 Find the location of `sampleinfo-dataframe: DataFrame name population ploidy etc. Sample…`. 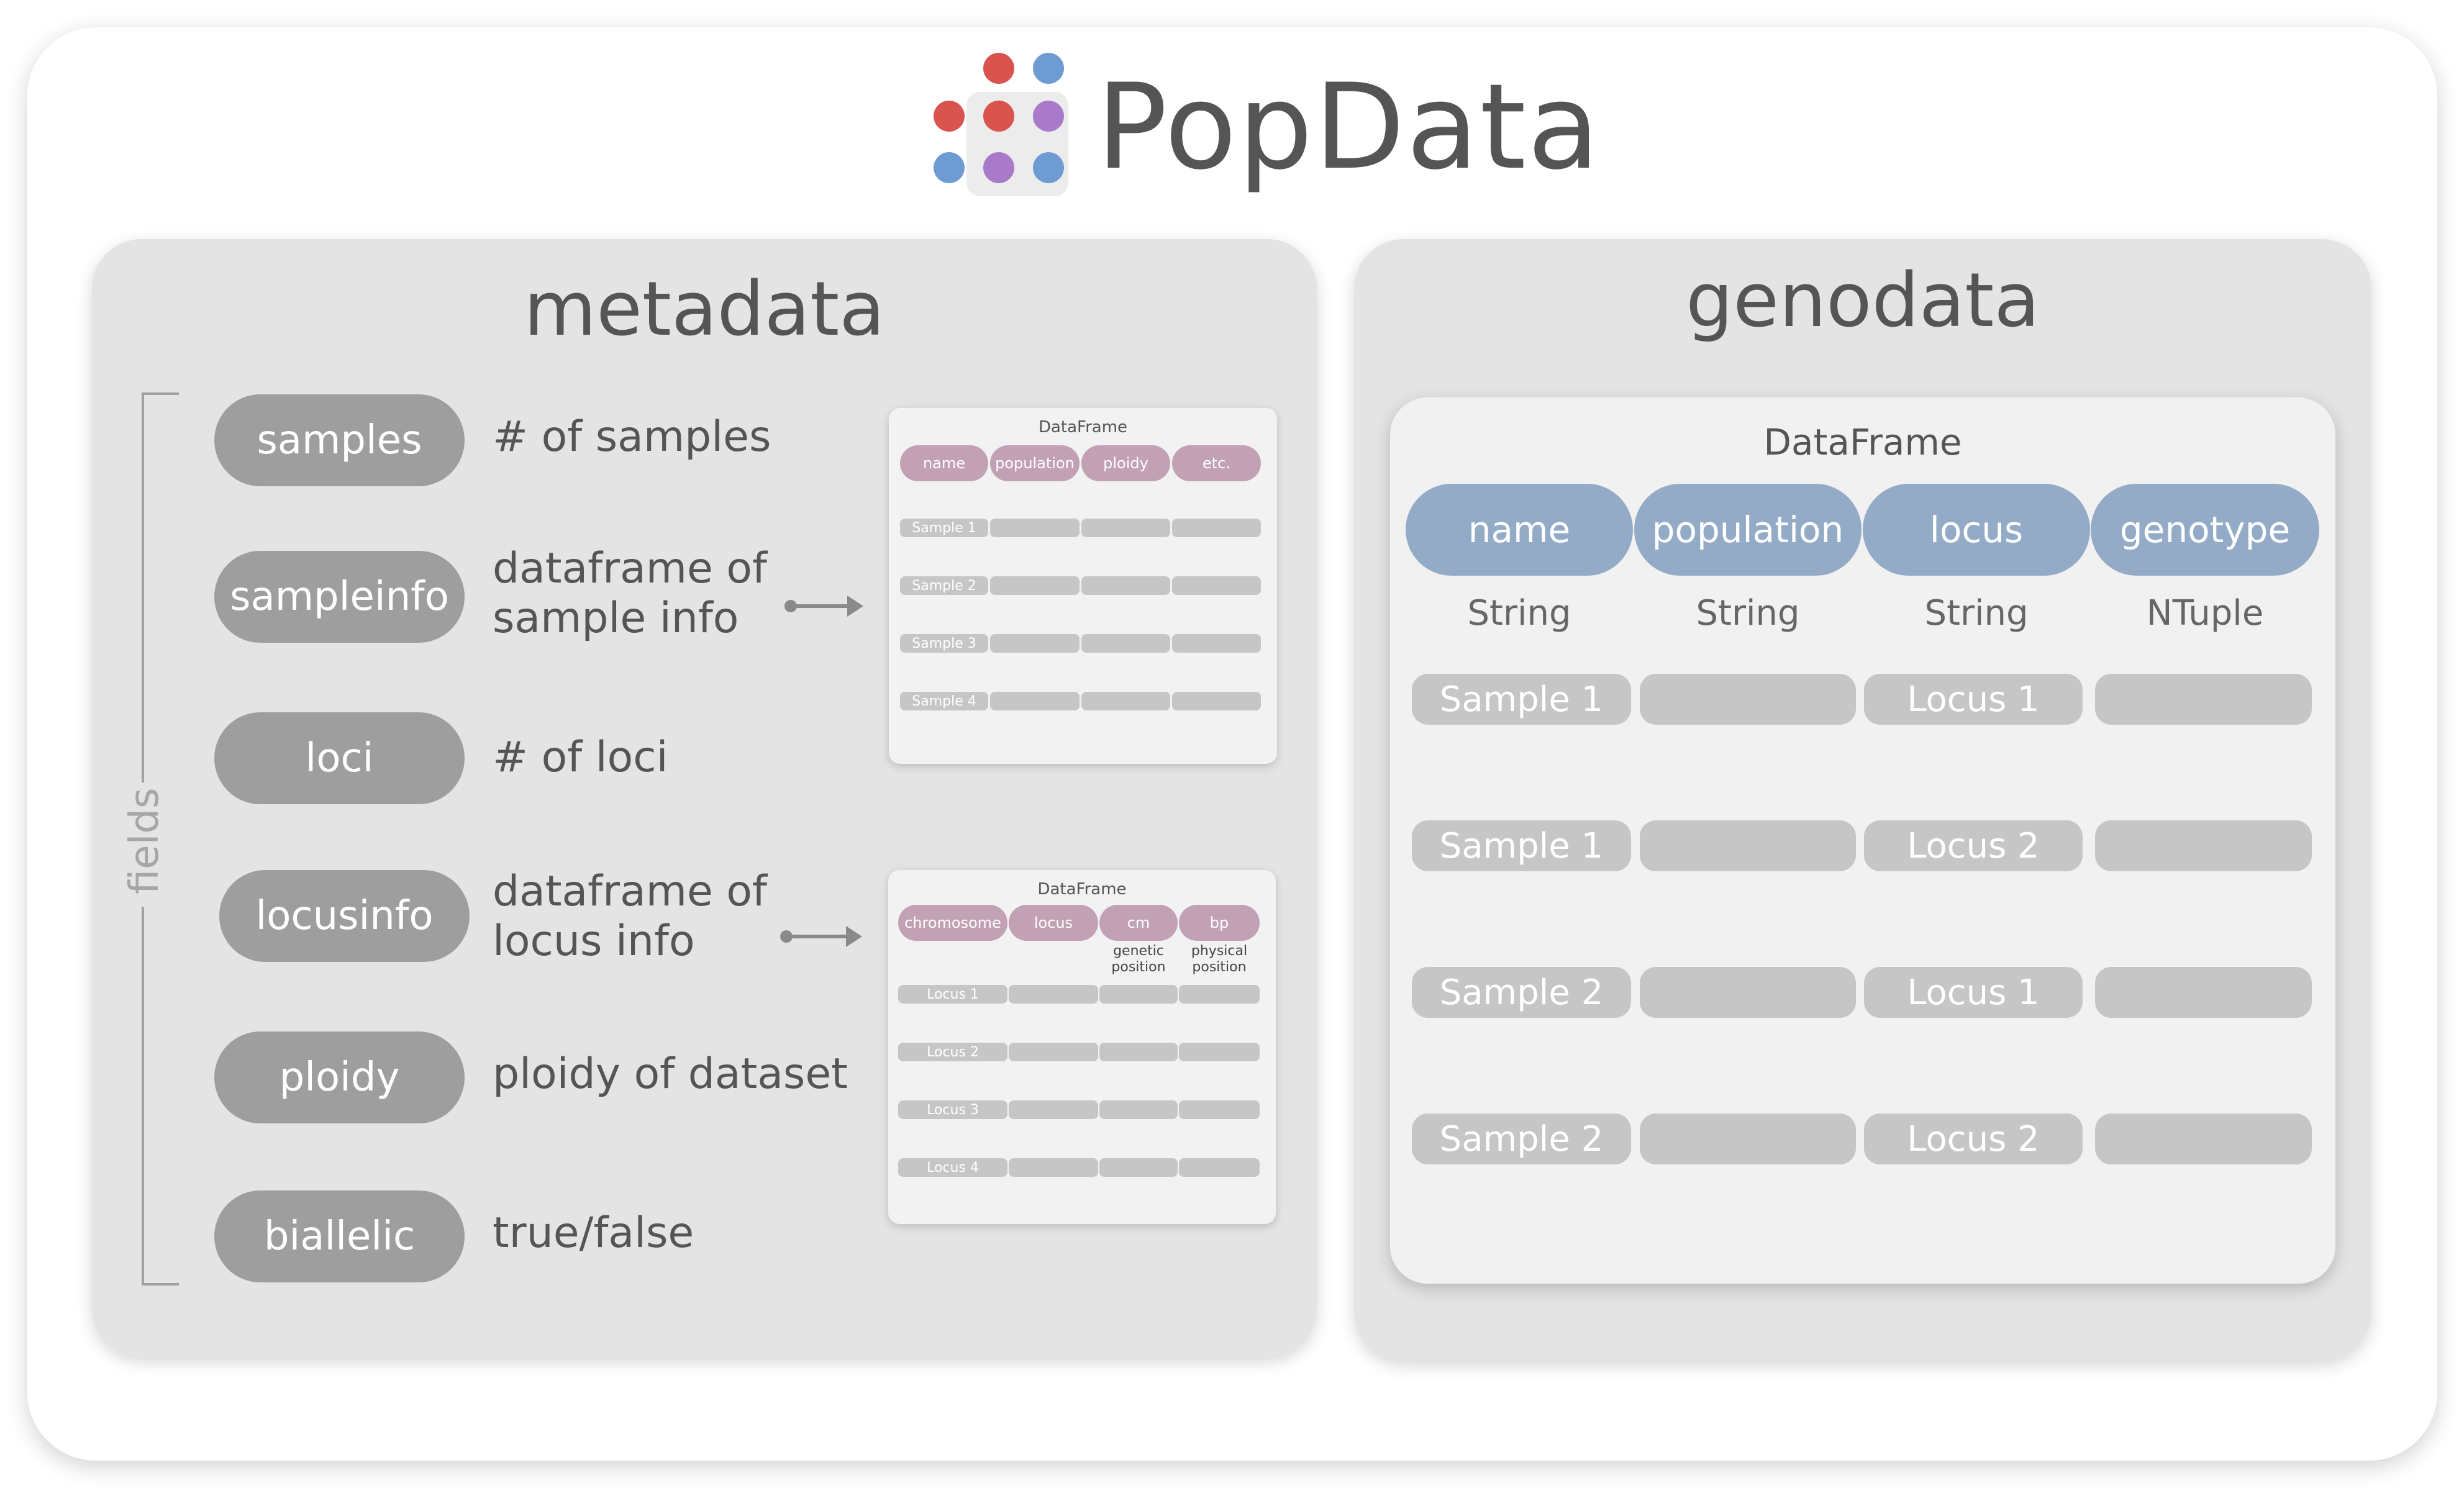

sampleinfo-dataframe: DataFrame name population ploidy etc. Sample… is located at coordinates (1083, 586).